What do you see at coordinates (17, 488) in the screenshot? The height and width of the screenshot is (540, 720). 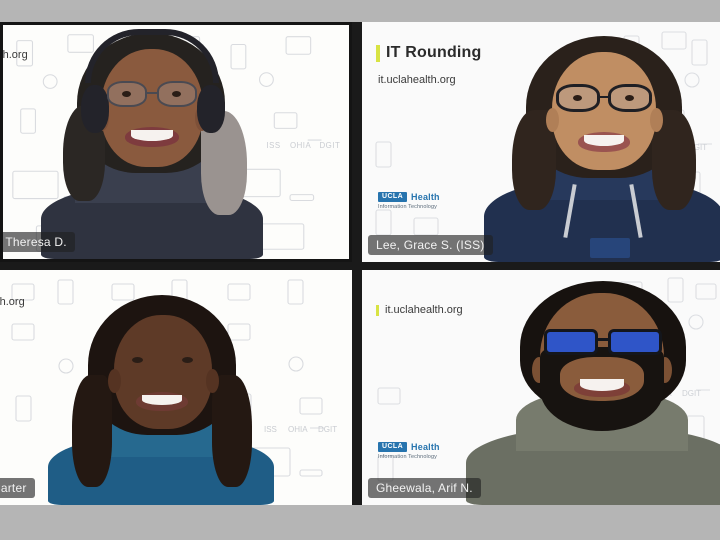 I see `name-label-bottom-left: Carter` at bounding box center [17, 488].